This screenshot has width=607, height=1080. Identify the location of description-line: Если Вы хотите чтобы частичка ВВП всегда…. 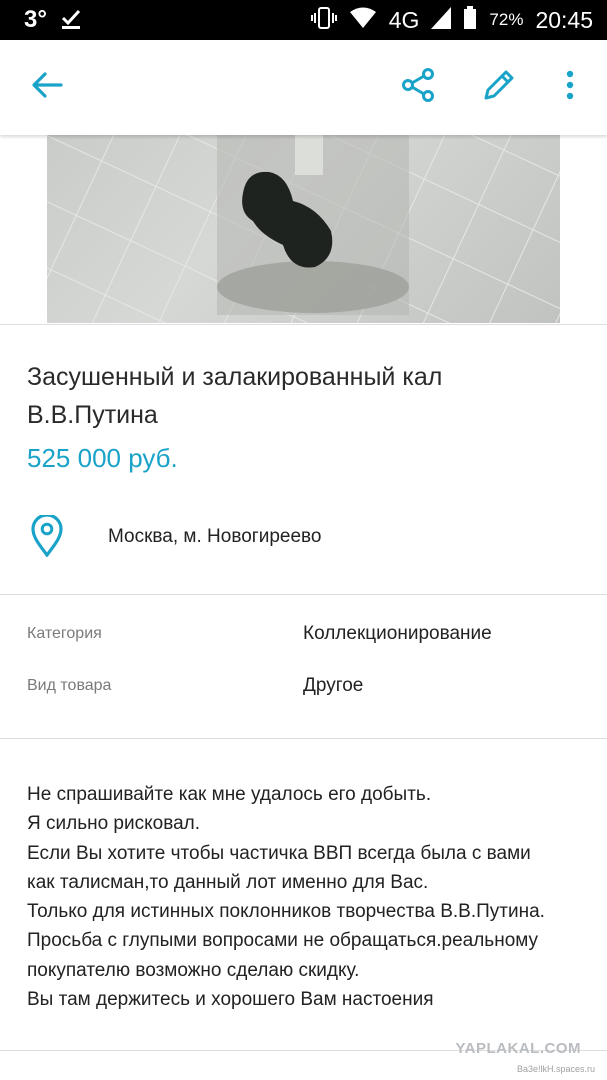
(279, 853).